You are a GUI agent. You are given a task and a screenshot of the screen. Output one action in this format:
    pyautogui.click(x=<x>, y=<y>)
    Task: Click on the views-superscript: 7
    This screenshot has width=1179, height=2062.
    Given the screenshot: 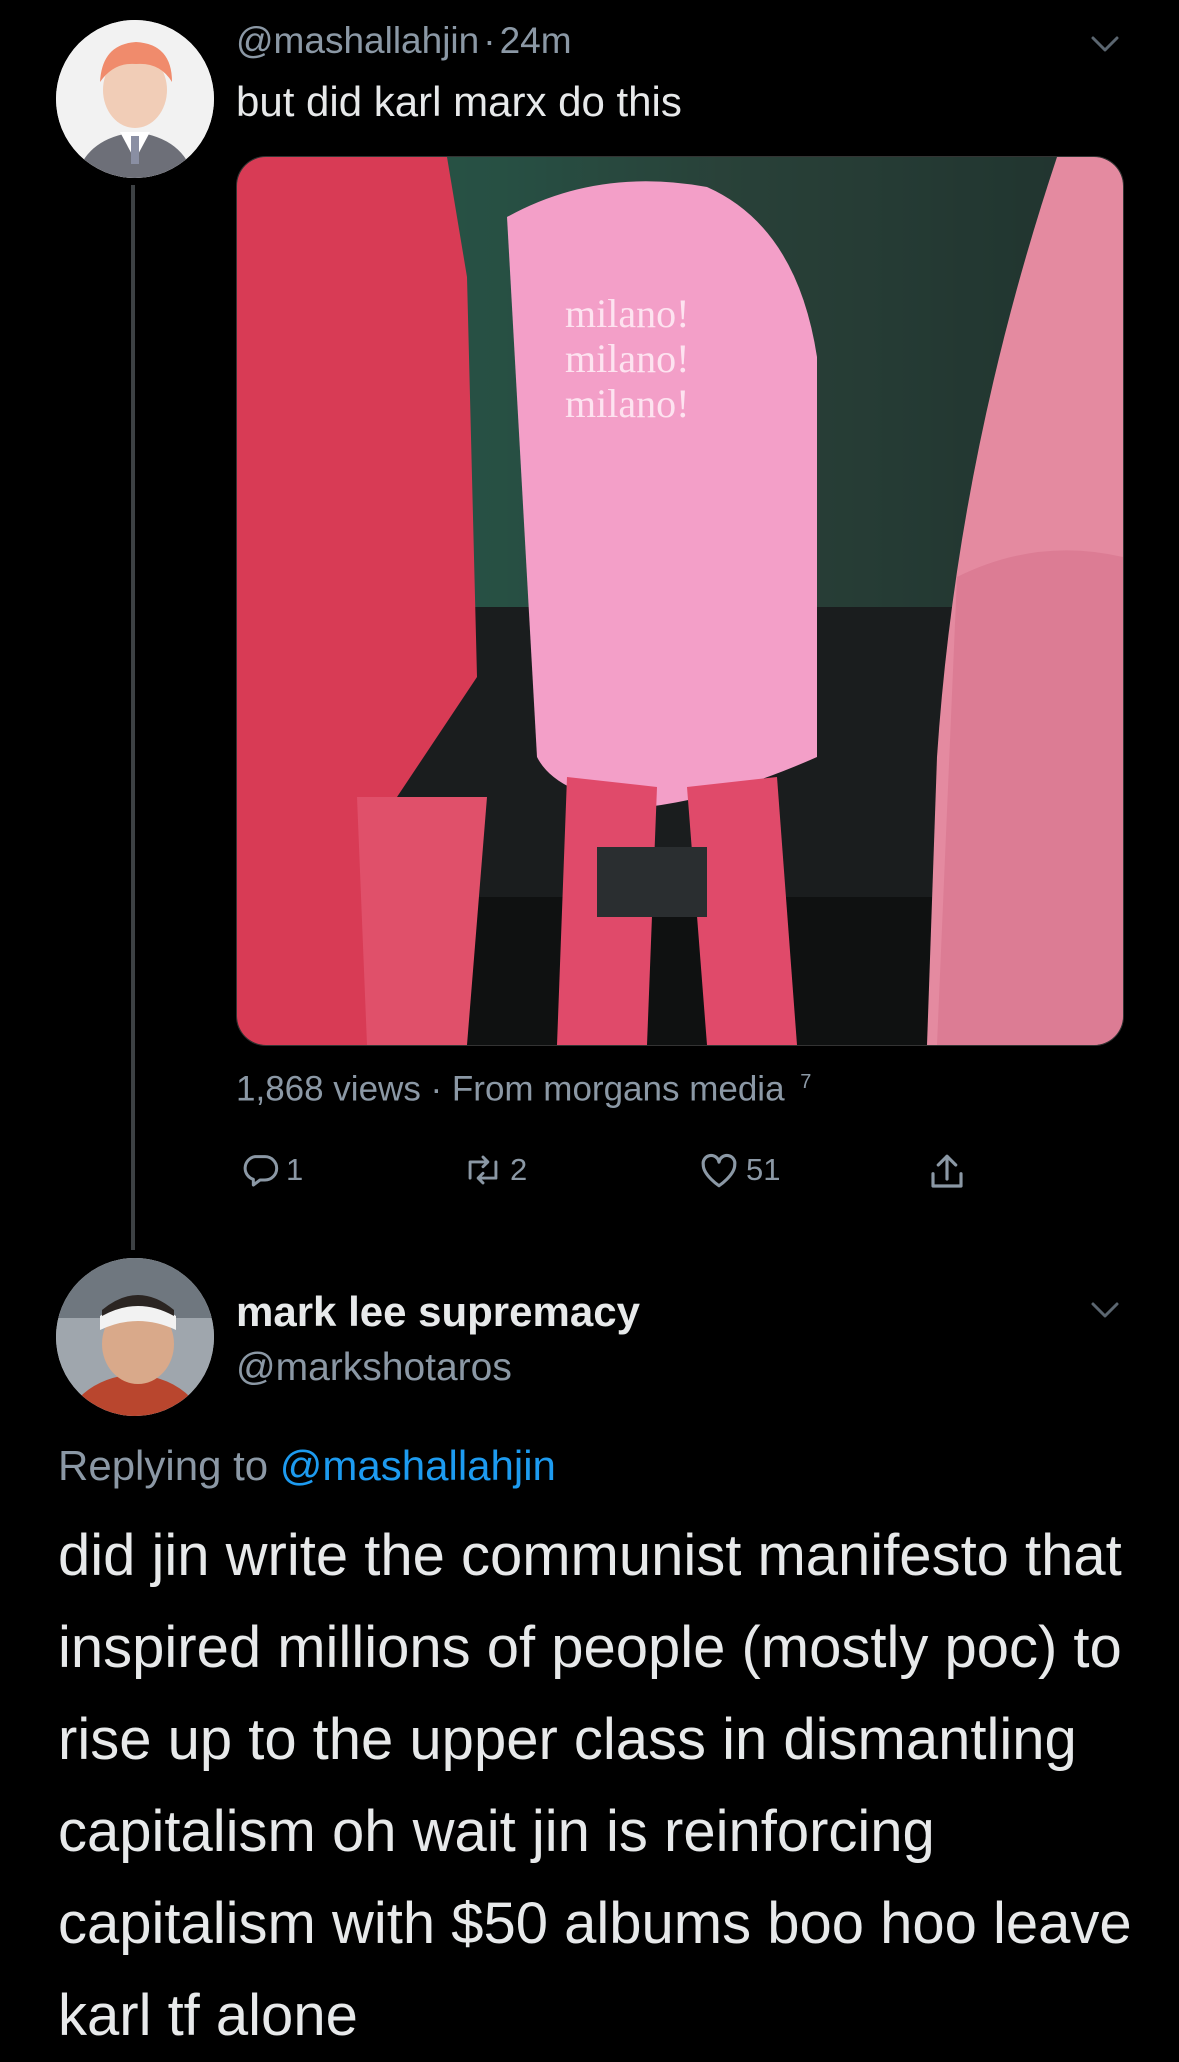 What is the action you would take?
    pyautogui.click(x=806, y=1082)
    